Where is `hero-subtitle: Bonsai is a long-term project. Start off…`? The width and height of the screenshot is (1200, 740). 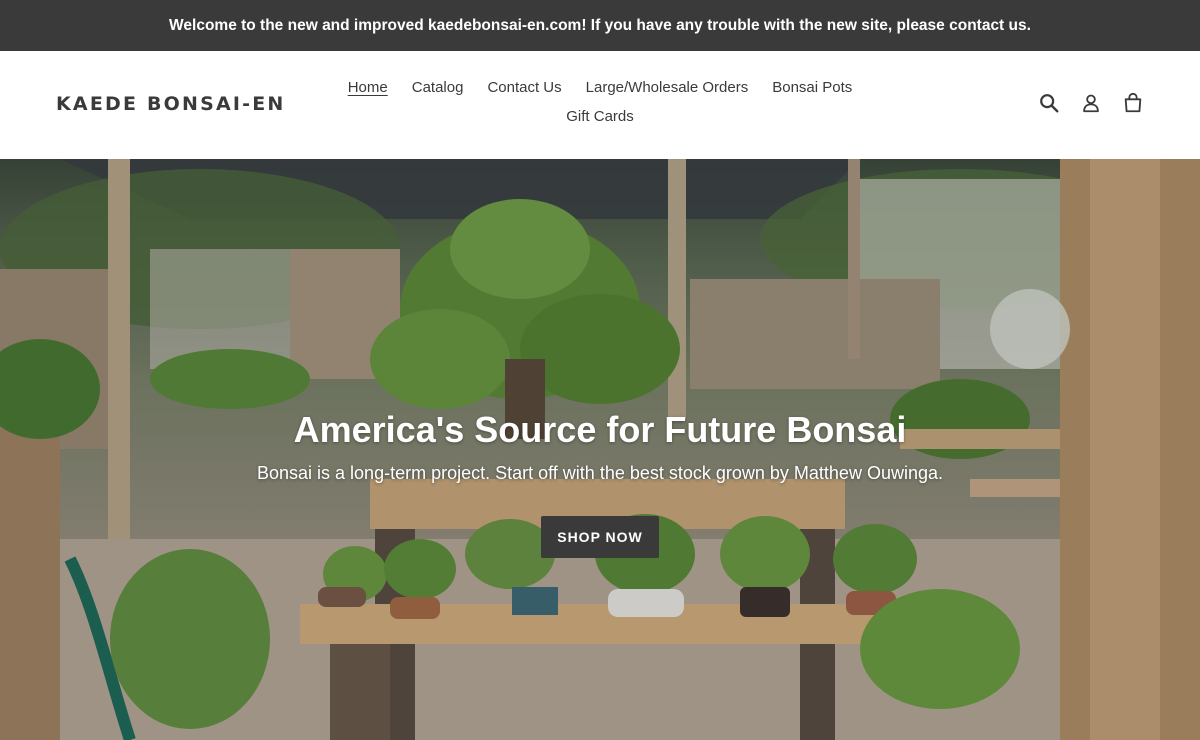 hero-subtitle: Bonsai is a long-term project. Start off… is located at coordinates (600, 473).